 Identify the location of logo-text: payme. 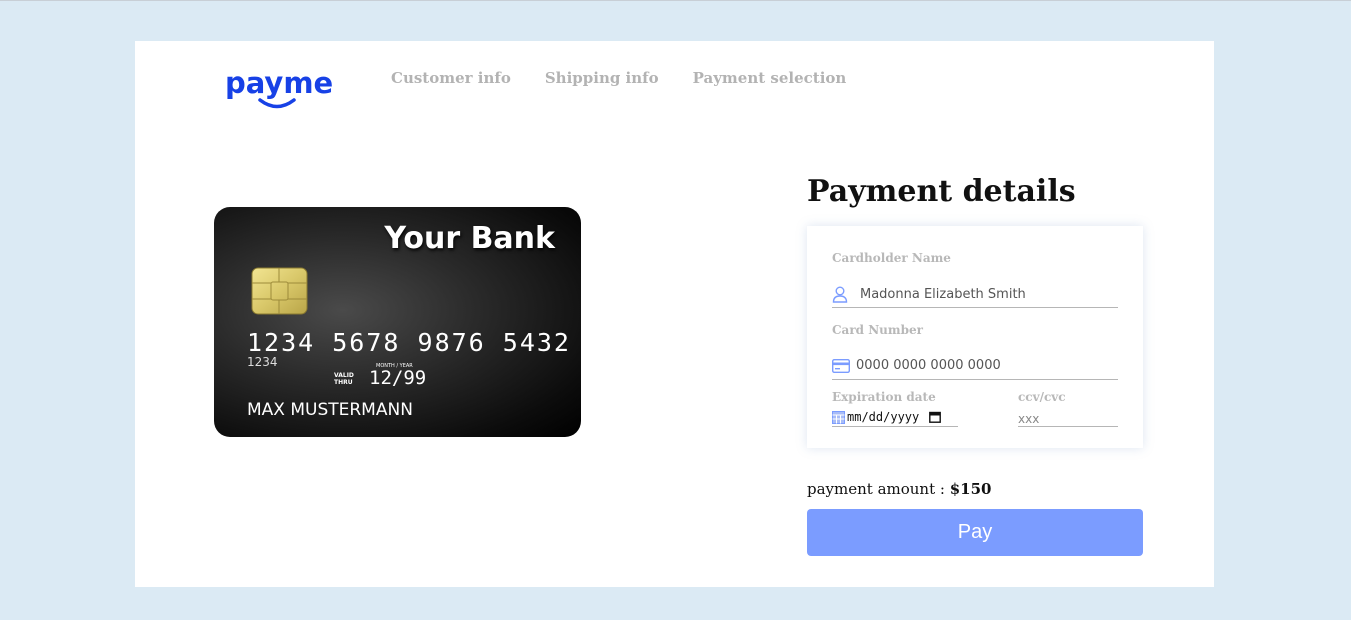
(279, 83).